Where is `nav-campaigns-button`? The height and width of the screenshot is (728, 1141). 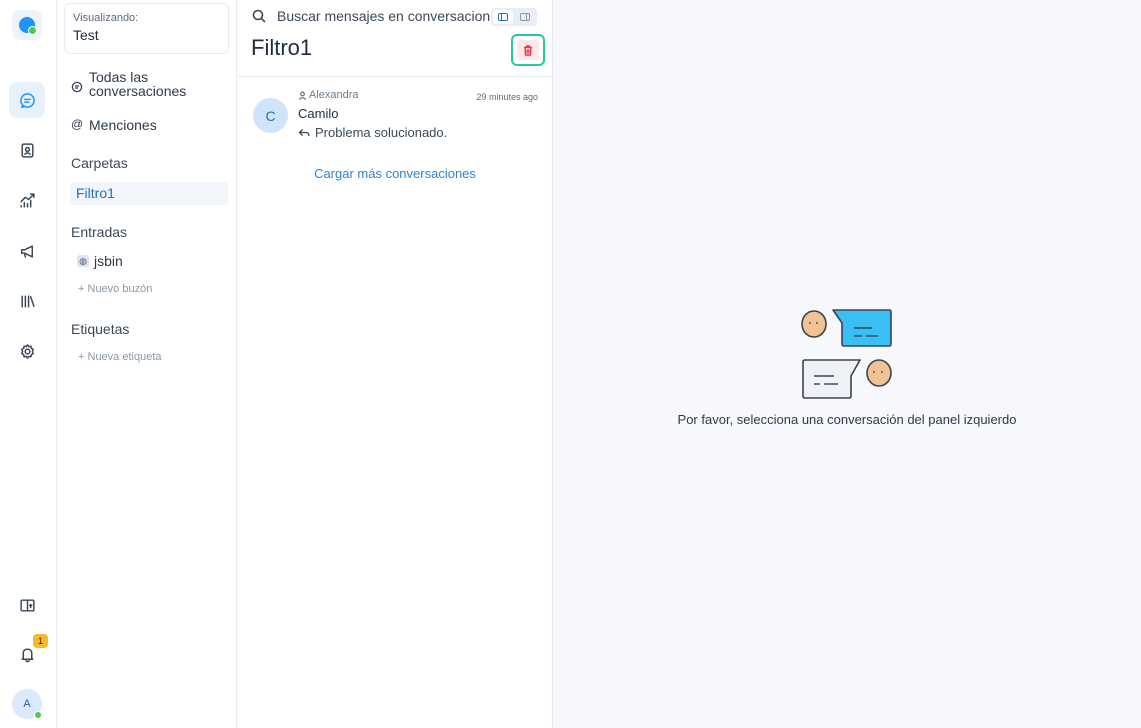 nav-campaigns-button is located at coordinates (27, 251).